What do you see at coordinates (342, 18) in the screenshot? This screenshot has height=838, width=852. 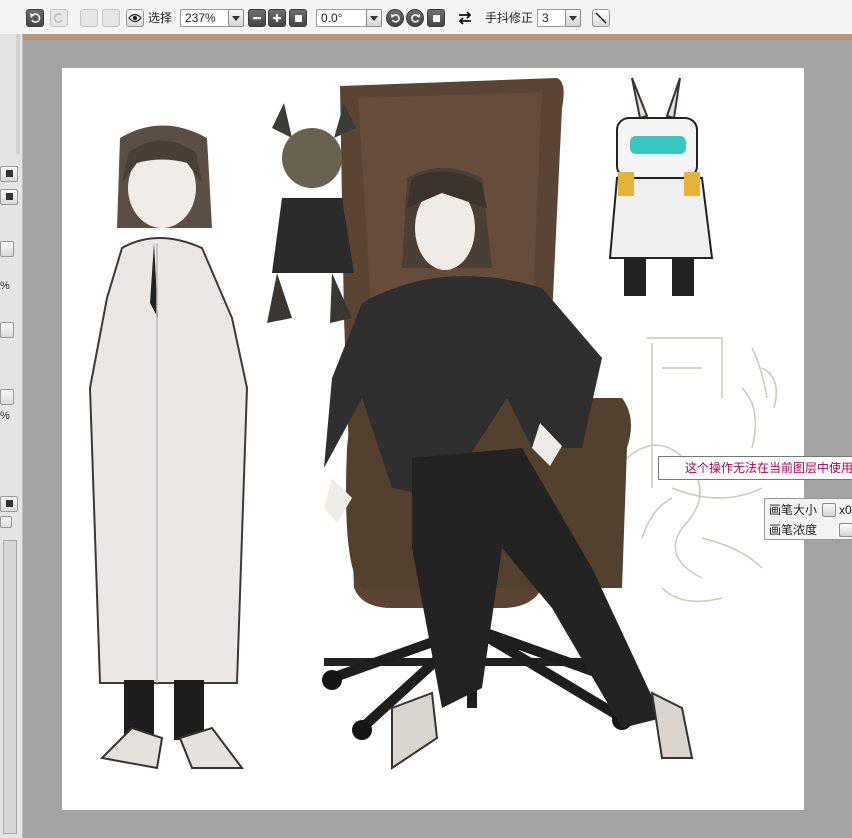 I see `rotation-field: 0.0°` at bounding box center [342, 18].